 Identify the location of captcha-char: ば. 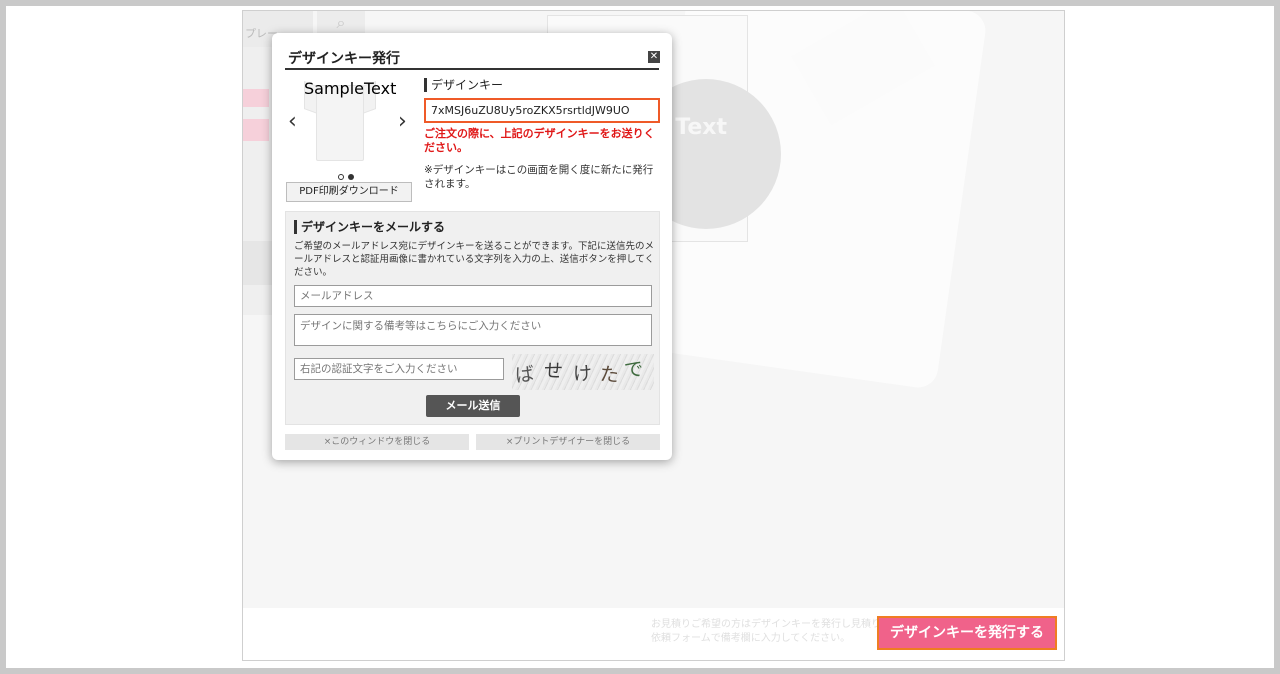
(525, 375).